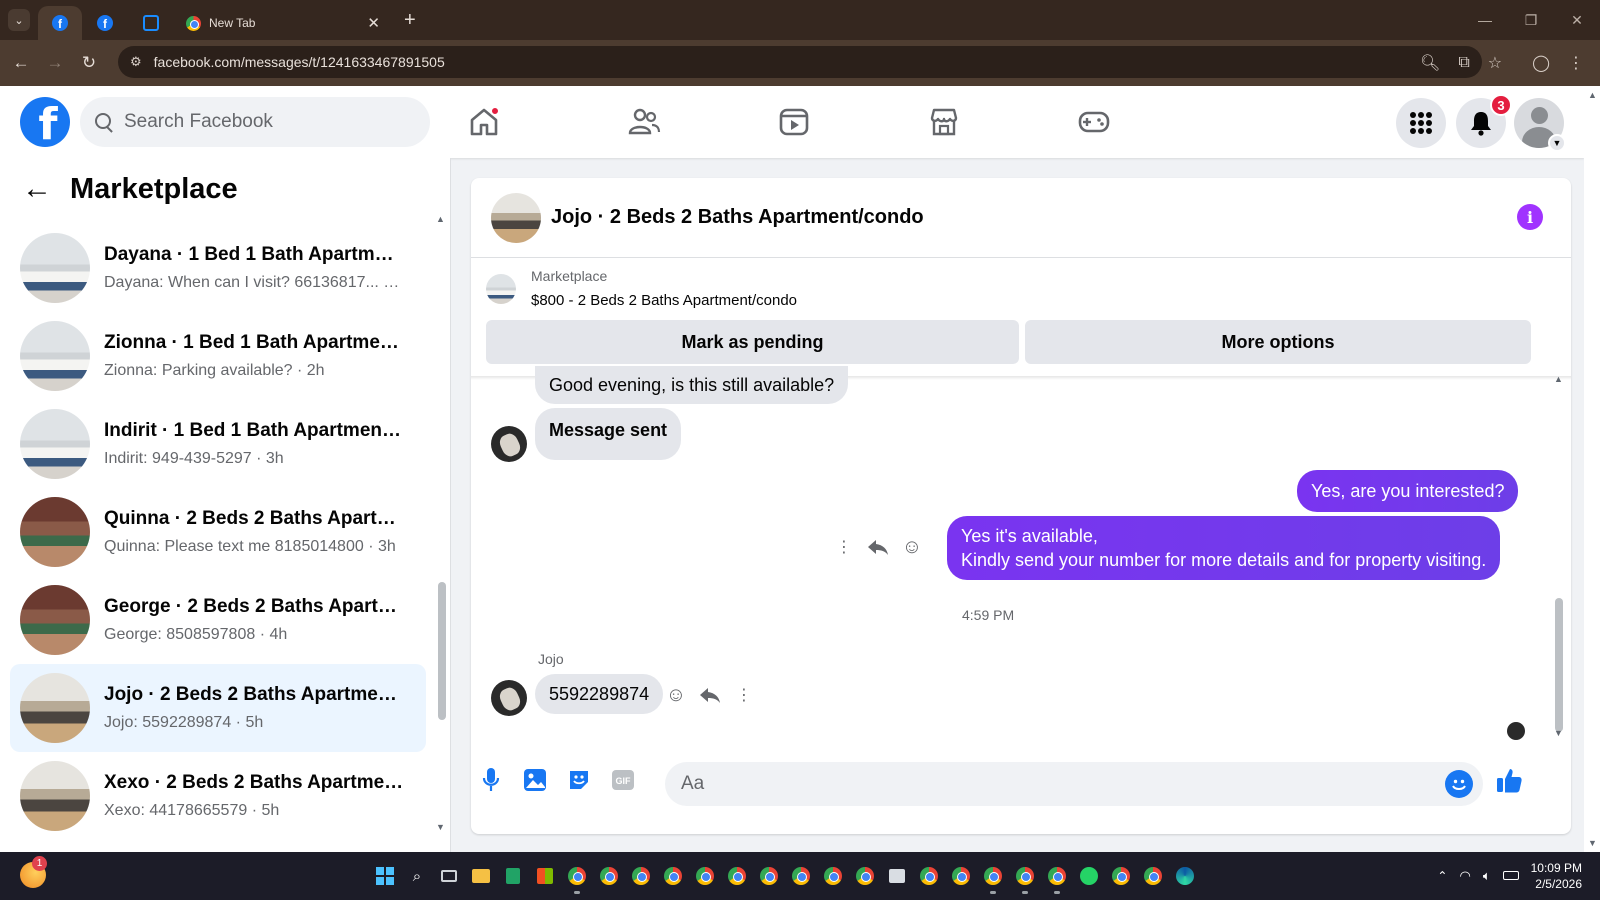  What do you see at coordinates (1531, 20) in the screenshot?
I see `restore-button: ❐` at bounding box center [1531, 20].